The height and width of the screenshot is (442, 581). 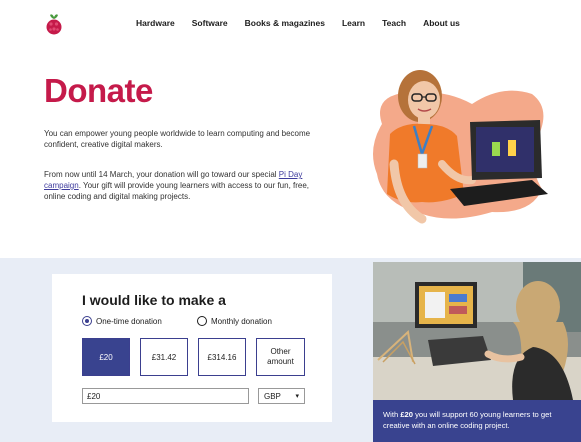 What do you see at coordinates (210, 23) in the screenshot?
I see `nav-item-software: Software` at bounding box center [210, 23].